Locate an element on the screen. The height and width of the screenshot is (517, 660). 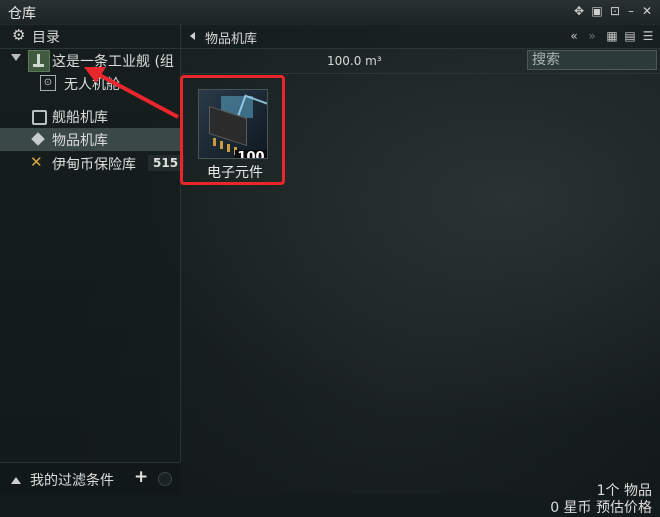
detail-view-icon: ▤ is located at coordinates (630, 36).